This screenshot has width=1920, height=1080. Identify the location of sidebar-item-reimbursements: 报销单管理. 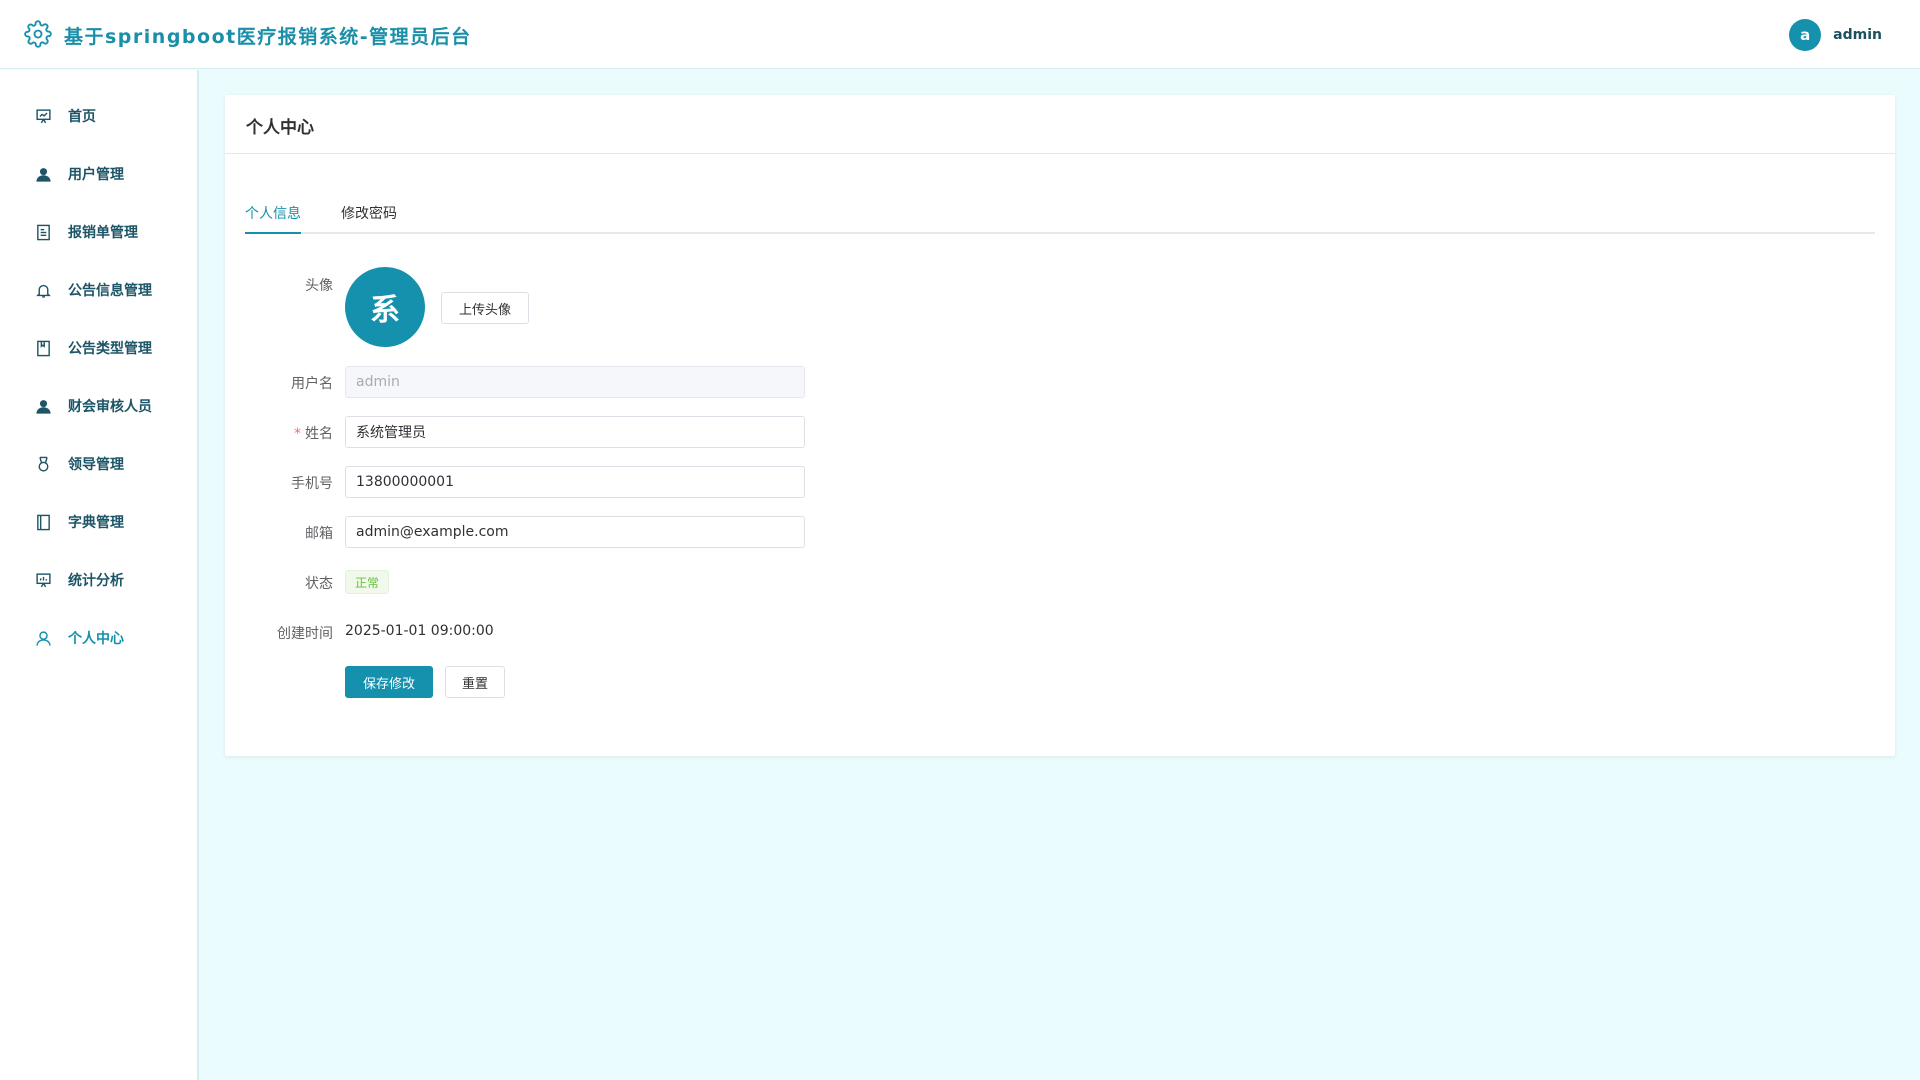
(98, 232).